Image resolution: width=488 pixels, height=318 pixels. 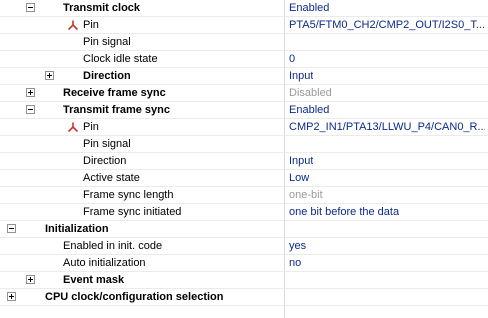 What do you see at coordinates (299, 178) in the screenshot?
I see `property-value: Low` at bounding box center [299, 178].